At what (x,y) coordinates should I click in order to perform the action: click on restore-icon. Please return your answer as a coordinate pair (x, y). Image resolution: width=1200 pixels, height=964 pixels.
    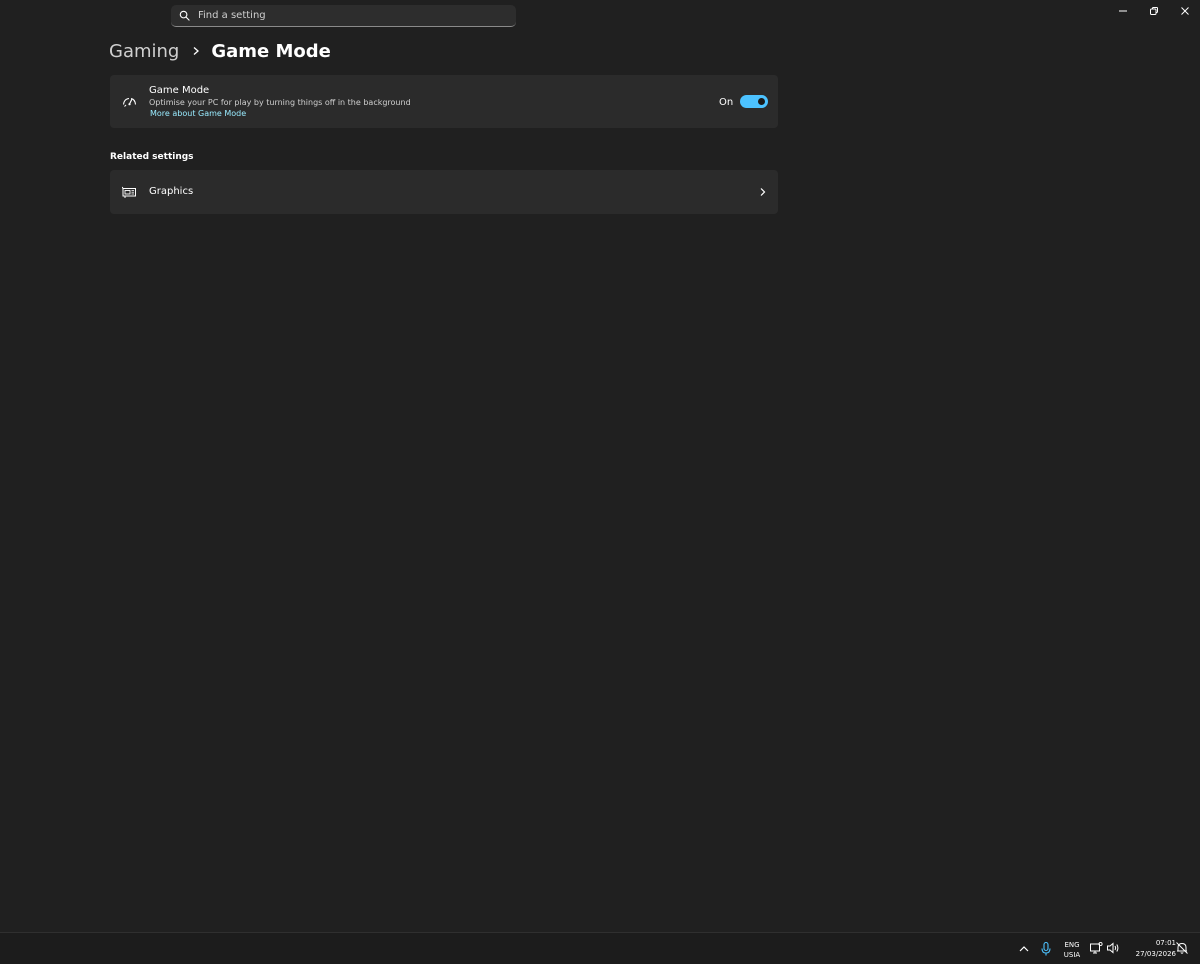
    Looking at the image, I should click on (1153, 10).